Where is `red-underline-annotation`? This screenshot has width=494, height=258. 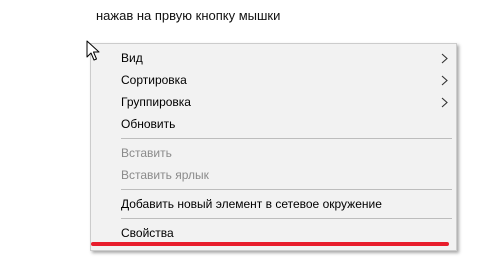
red-underline-annotation is located at coordinates (270, 244).